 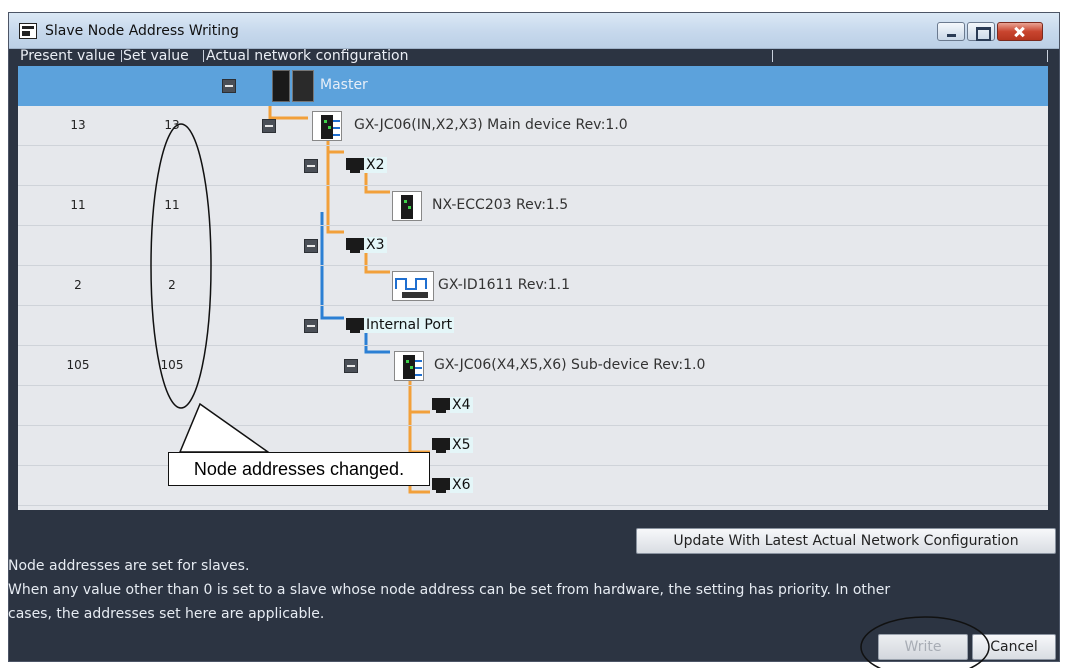 What do you see at coordinates (491, 125) in the screenshot?
I see `node-label: GX-JC06(IN,X2,X3) Main device Rev:1.0` at bounding box center [491, 125].